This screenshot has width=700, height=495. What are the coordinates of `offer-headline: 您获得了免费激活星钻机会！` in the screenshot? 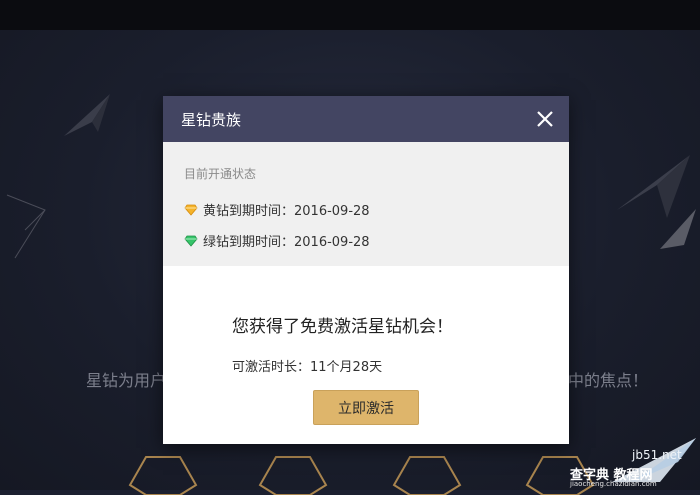 It's located at (342, 327).